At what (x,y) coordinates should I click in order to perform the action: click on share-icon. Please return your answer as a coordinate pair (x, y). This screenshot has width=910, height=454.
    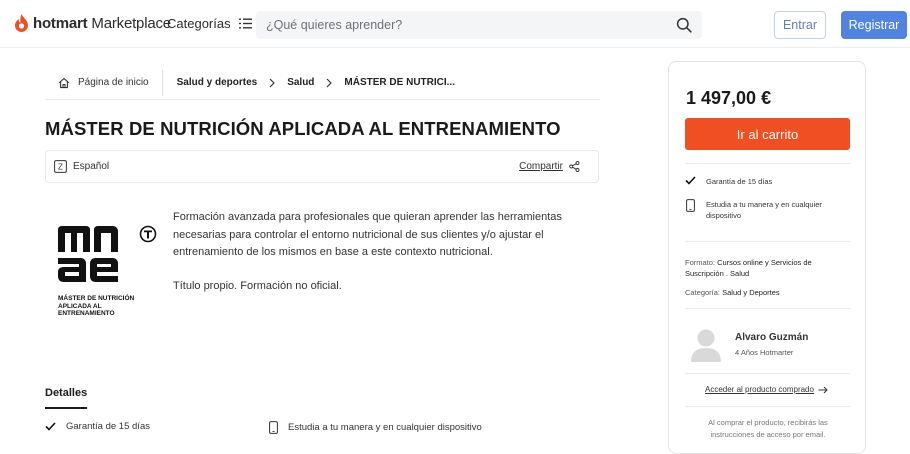
    Looking at the image, I should click on (574, 166).